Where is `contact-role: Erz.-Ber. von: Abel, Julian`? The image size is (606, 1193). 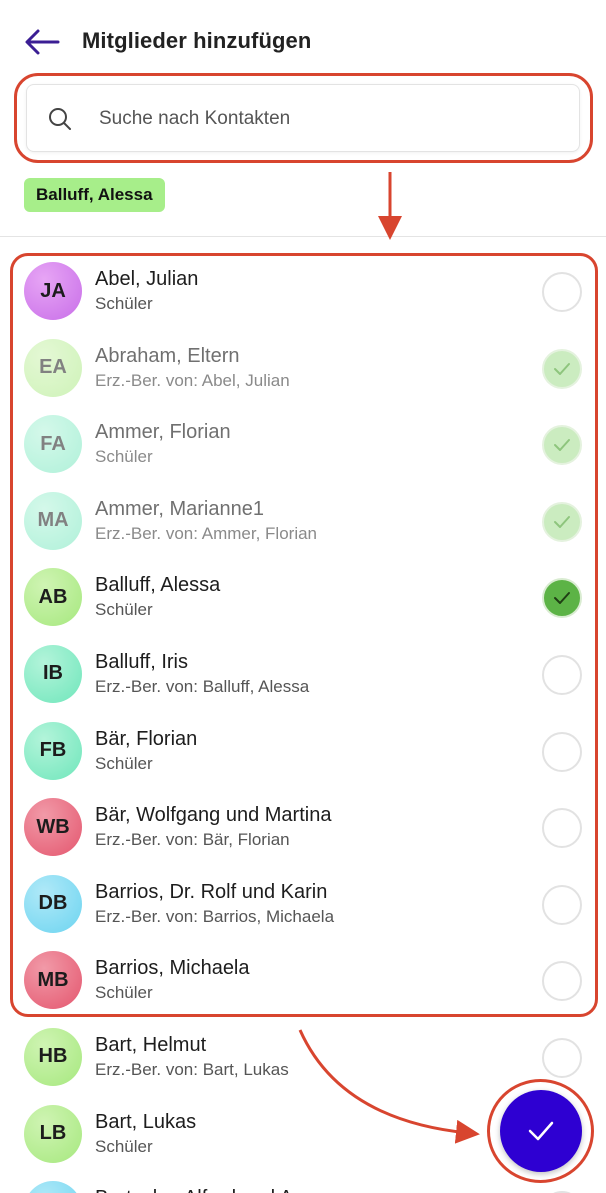
contact-role: Erz.-Ber. von: Abel, Julian is located at coordinates (192, 380).